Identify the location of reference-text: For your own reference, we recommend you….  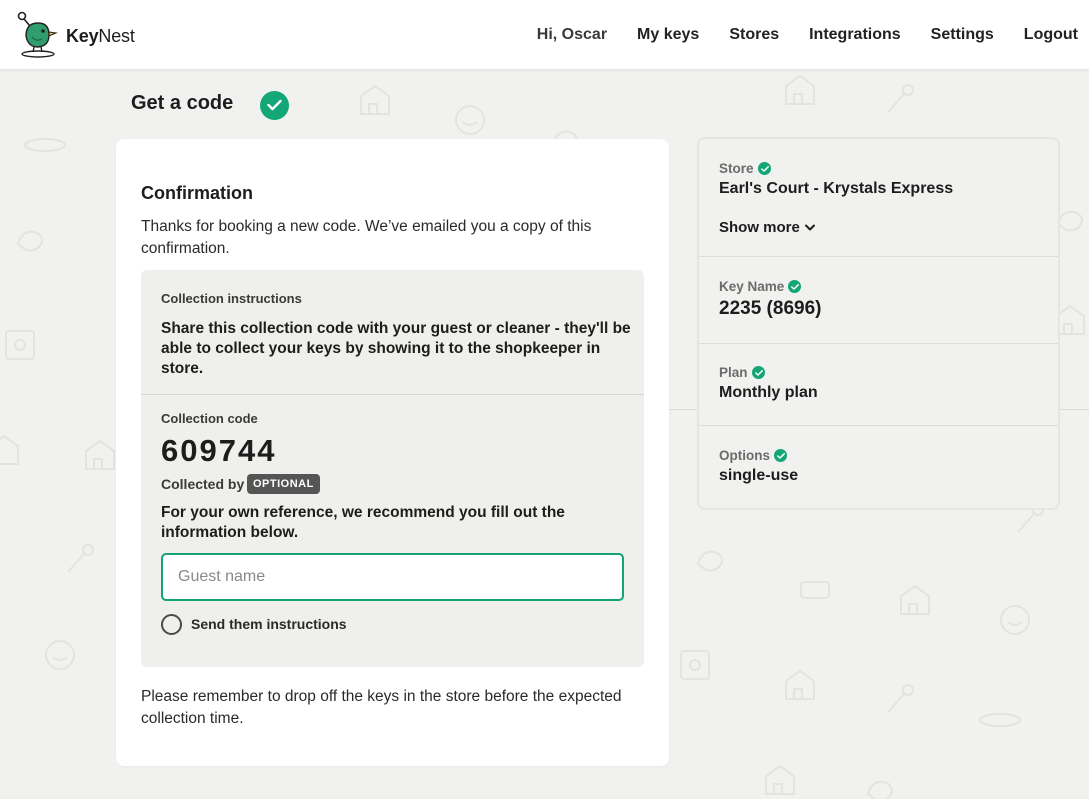
(363, 522).